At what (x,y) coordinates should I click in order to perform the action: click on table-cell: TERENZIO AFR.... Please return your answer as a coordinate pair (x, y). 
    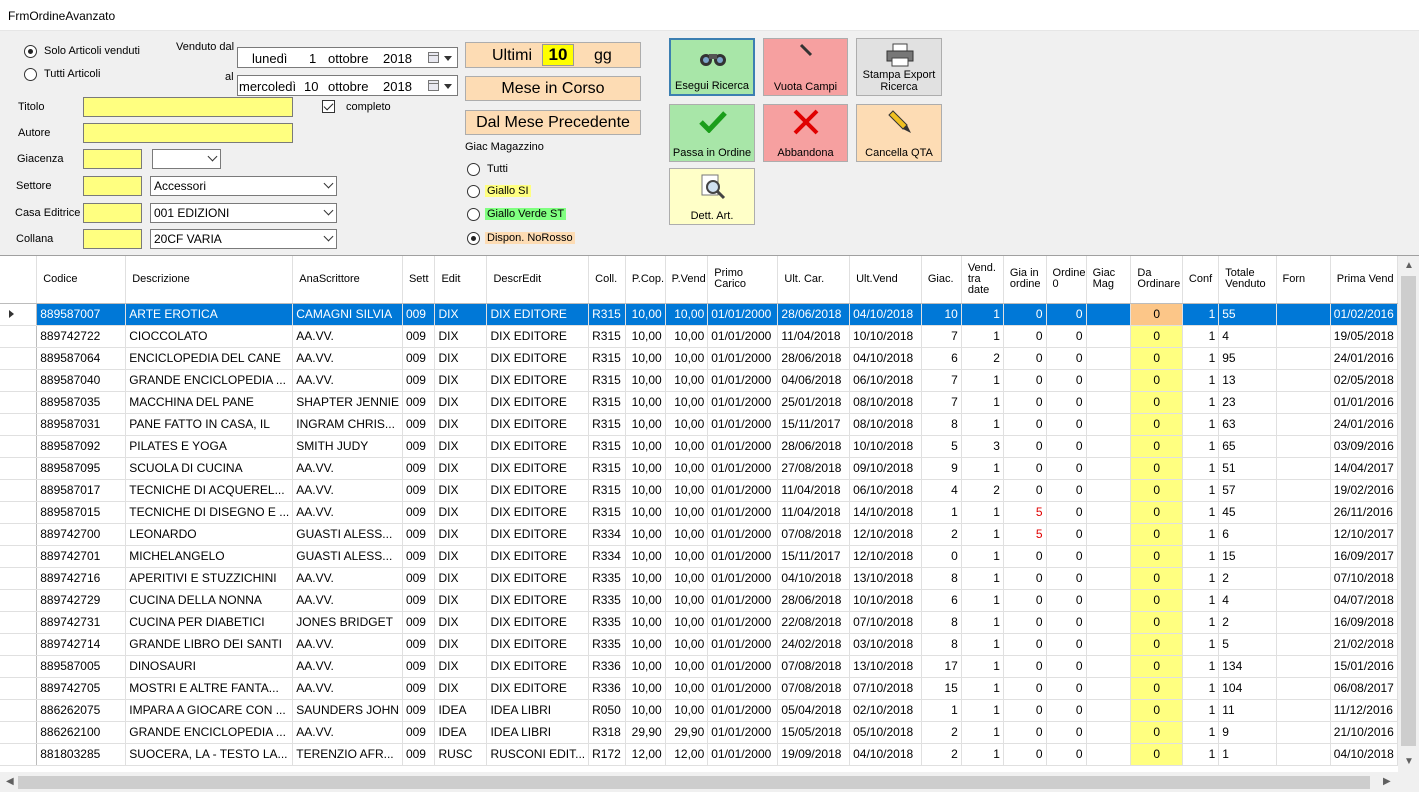
    Looking at the image, I should click on (347, 754).